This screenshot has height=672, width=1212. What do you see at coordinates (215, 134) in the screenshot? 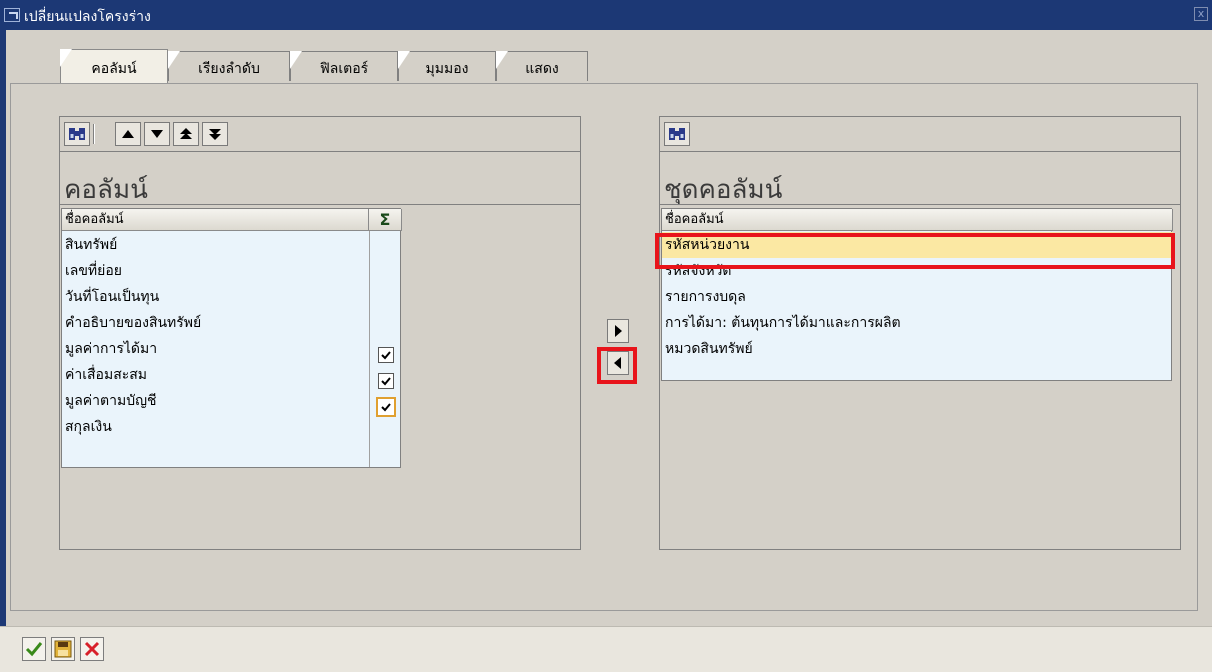
I see `move-bottom-icon` at bounding box center [215, 134].